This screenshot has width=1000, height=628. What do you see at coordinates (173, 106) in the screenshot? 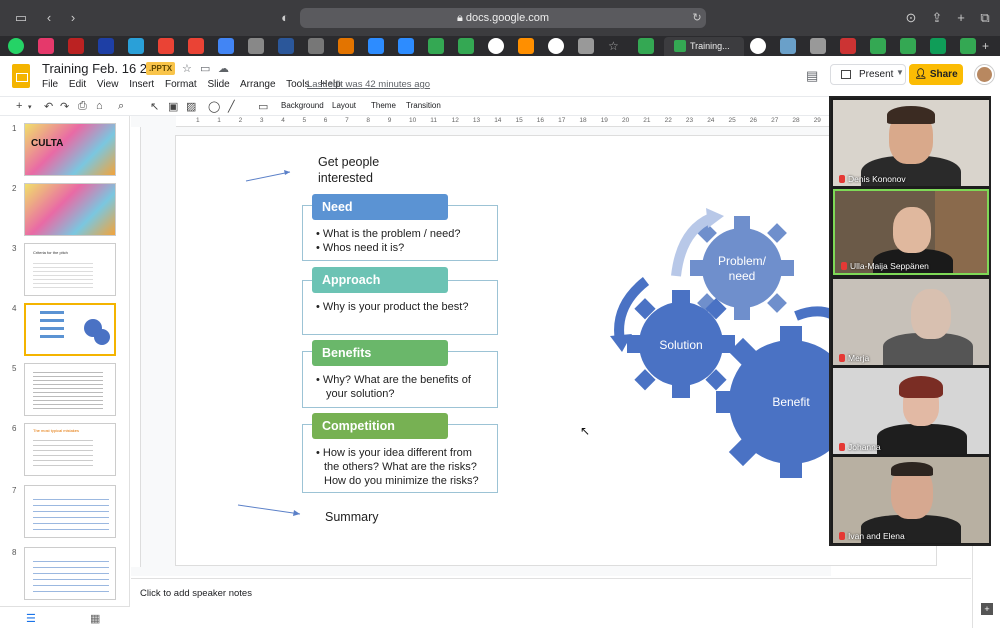
I see `text-box-icon: ▣` at bounding box center [173, 106].